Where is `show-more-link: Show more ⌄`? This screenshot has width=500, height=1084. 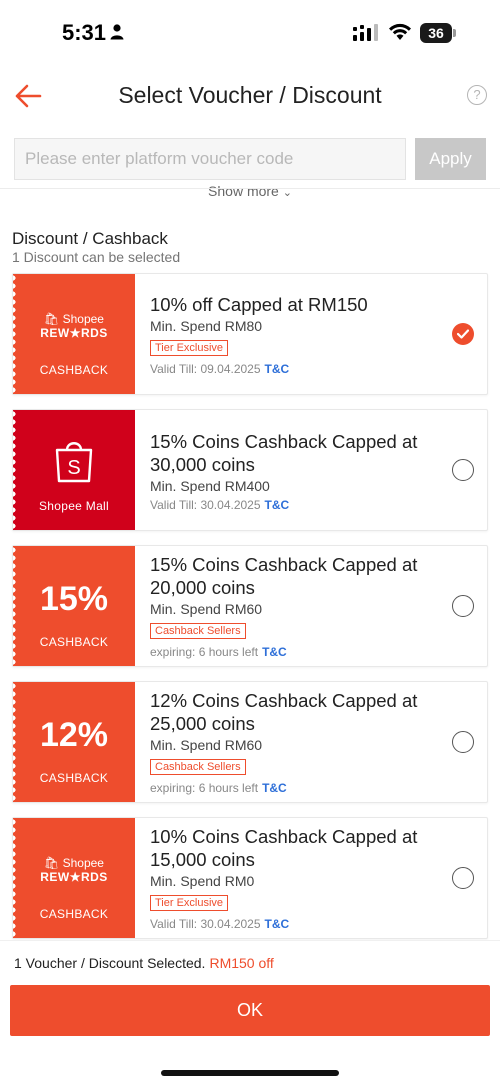
show-more-link: Show more ⌄ is located at coordinates (250, 191).